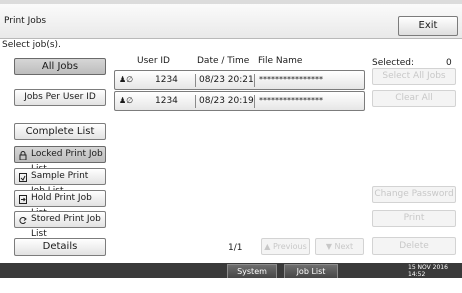  I want to click on table-row: ♟∅ 1234 08/23 20:19 ****************, so click(239, 101).